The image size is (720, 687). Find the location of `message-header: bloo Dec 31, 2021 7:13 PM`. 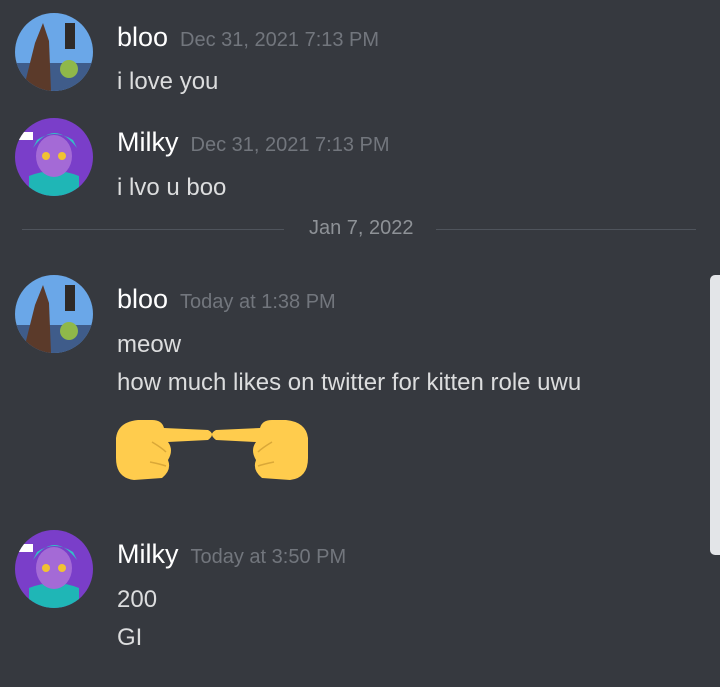

message-header: bloo Dec 31, 2021 7:13 PM is located at coordinates (248, 37).